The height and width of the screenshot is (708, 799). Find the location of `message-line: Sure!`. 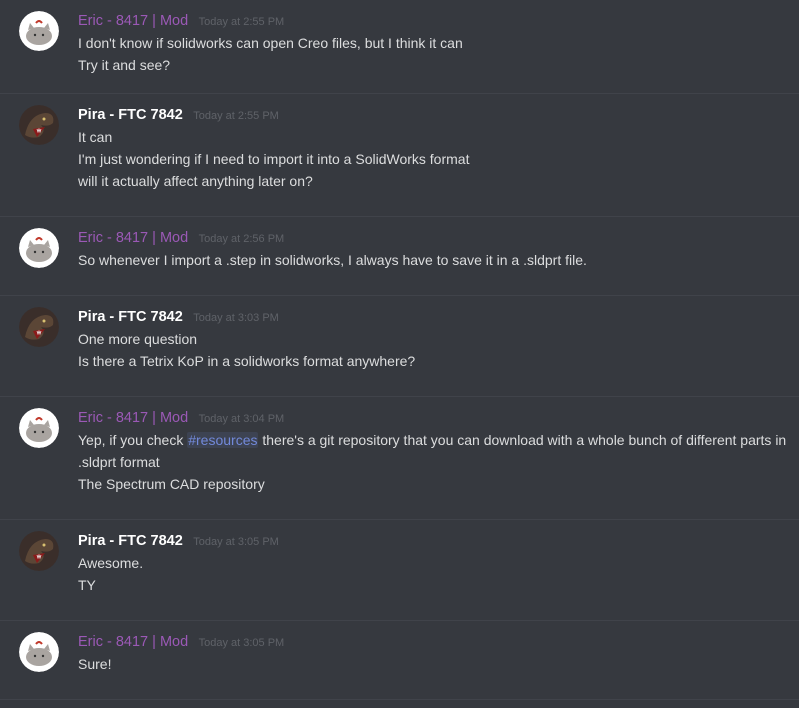

message-line: Sure! is located at coordinates (95, 664).